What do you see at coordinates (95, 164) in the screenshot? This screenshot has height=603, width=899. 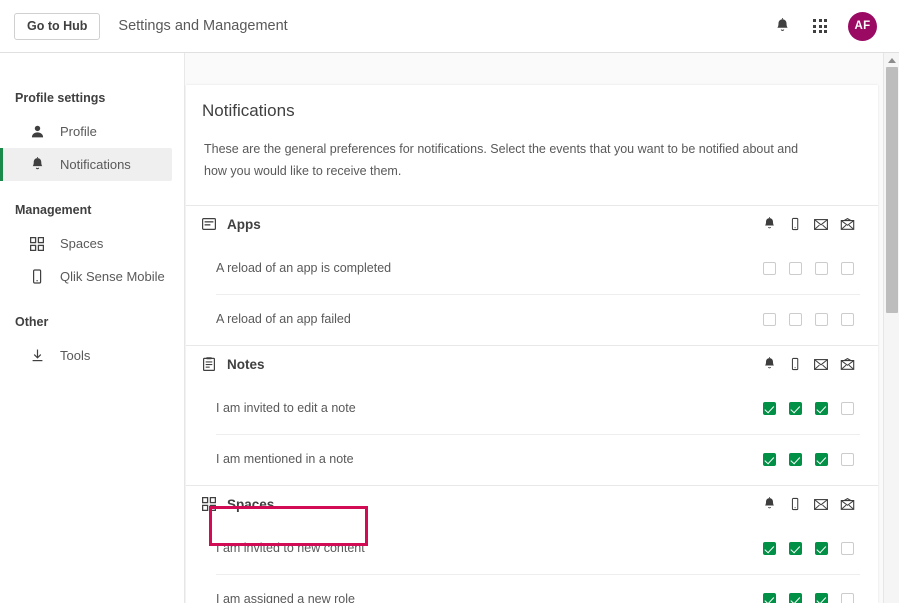 I see `sidebar-item-label: Notifications` at bounding box center [95, 164].